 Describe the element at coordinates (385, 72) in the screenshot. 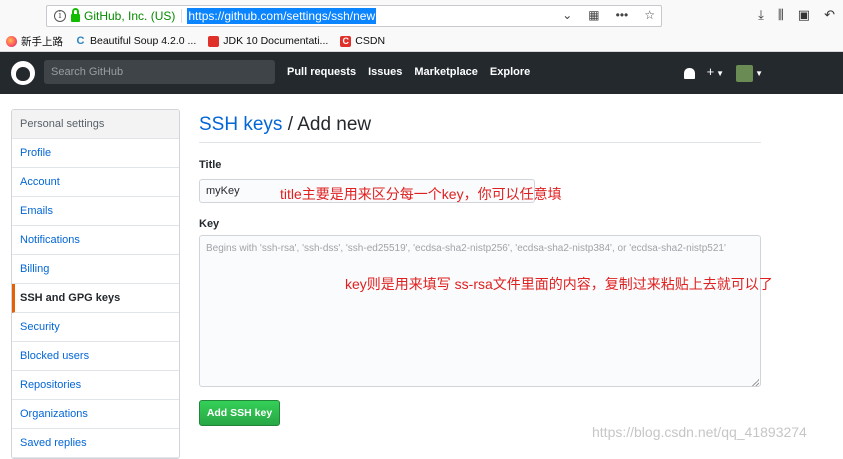

I see `nav-issues: Issues` at that location.